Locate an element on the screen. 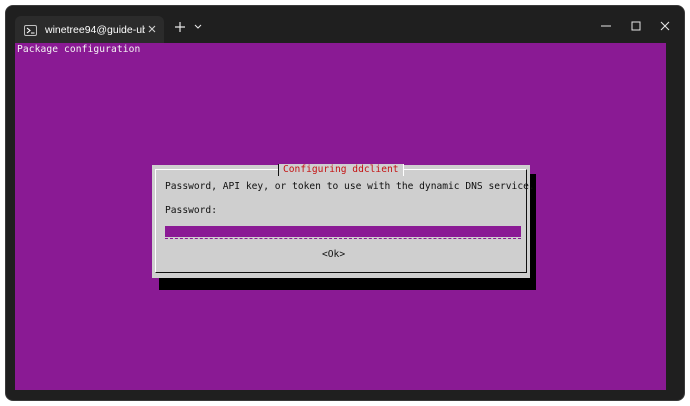 This screenshot has height=406, width=690. terminal-tab: winetree94@guide-ubuntu: ~ is located at coordinates (89, 30).